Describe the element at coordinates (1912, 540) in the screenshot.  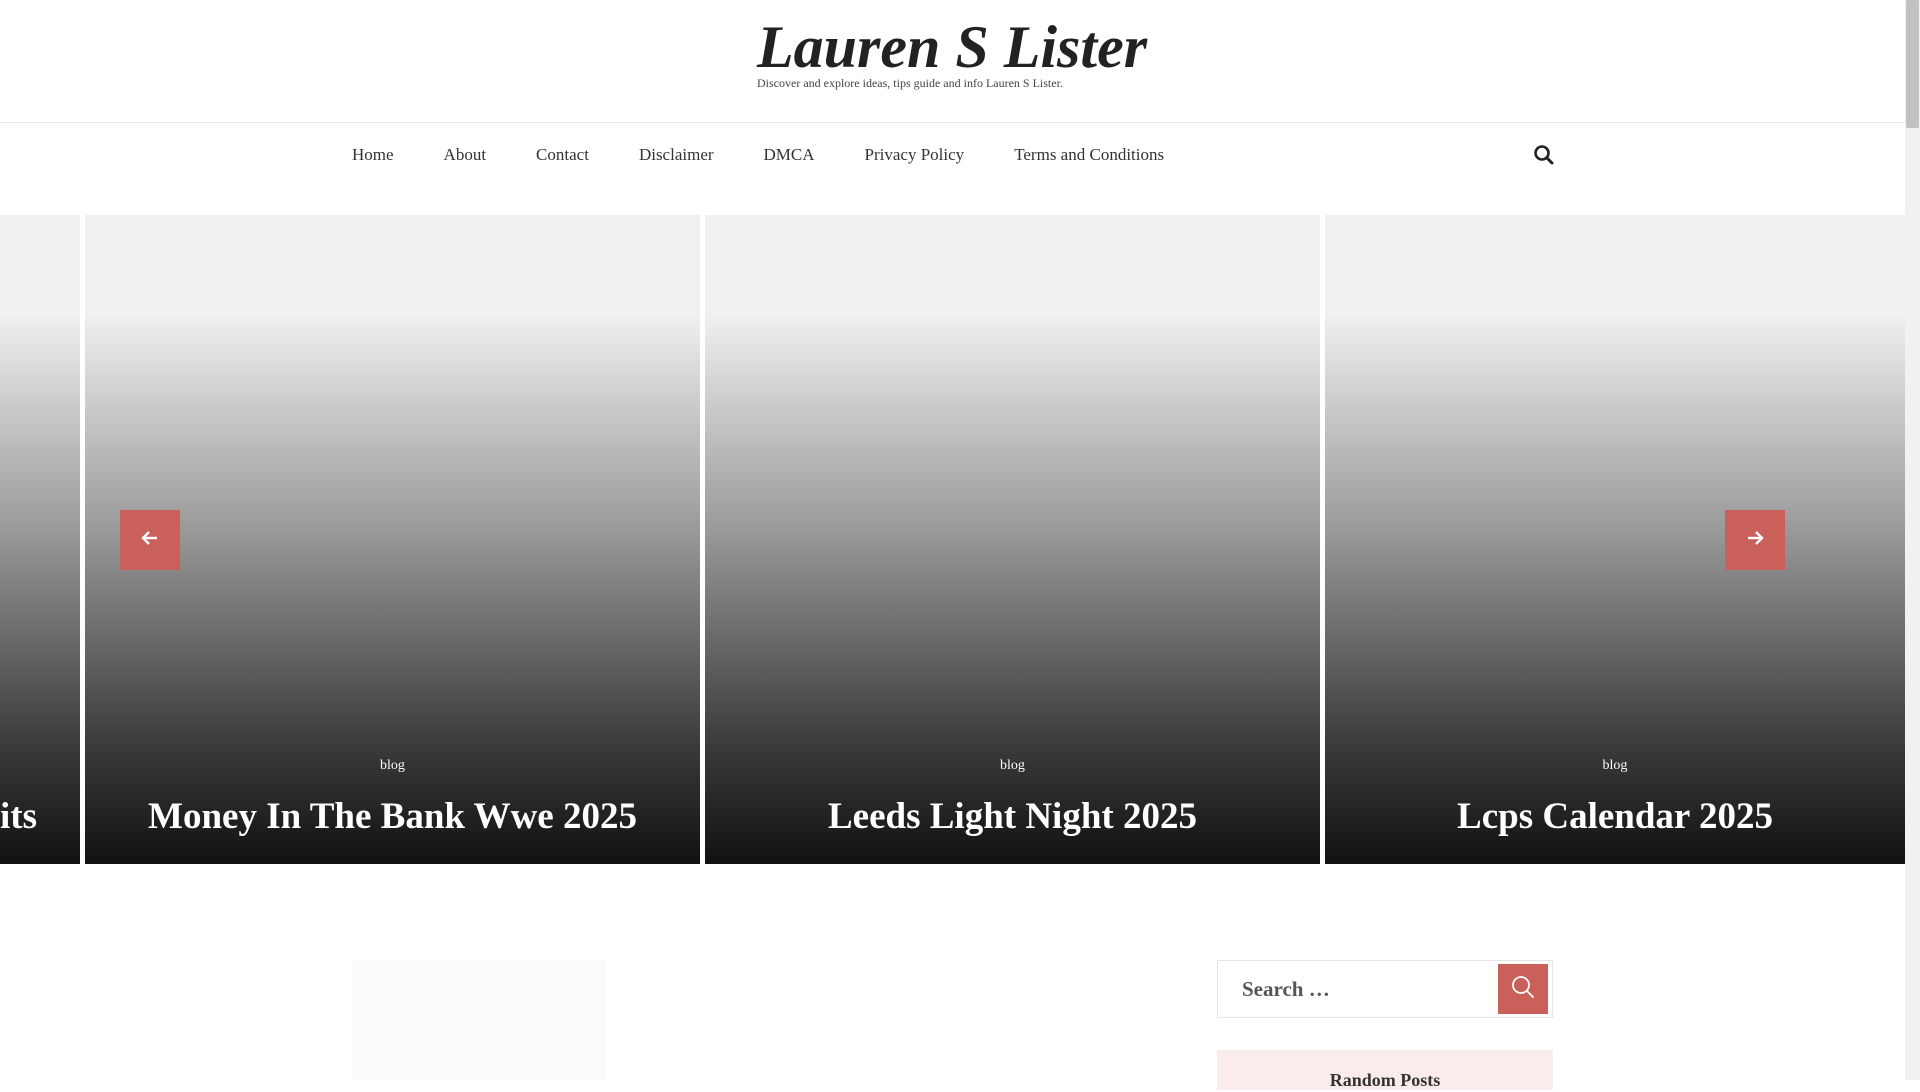
I see `page-scrollbar` at that location.